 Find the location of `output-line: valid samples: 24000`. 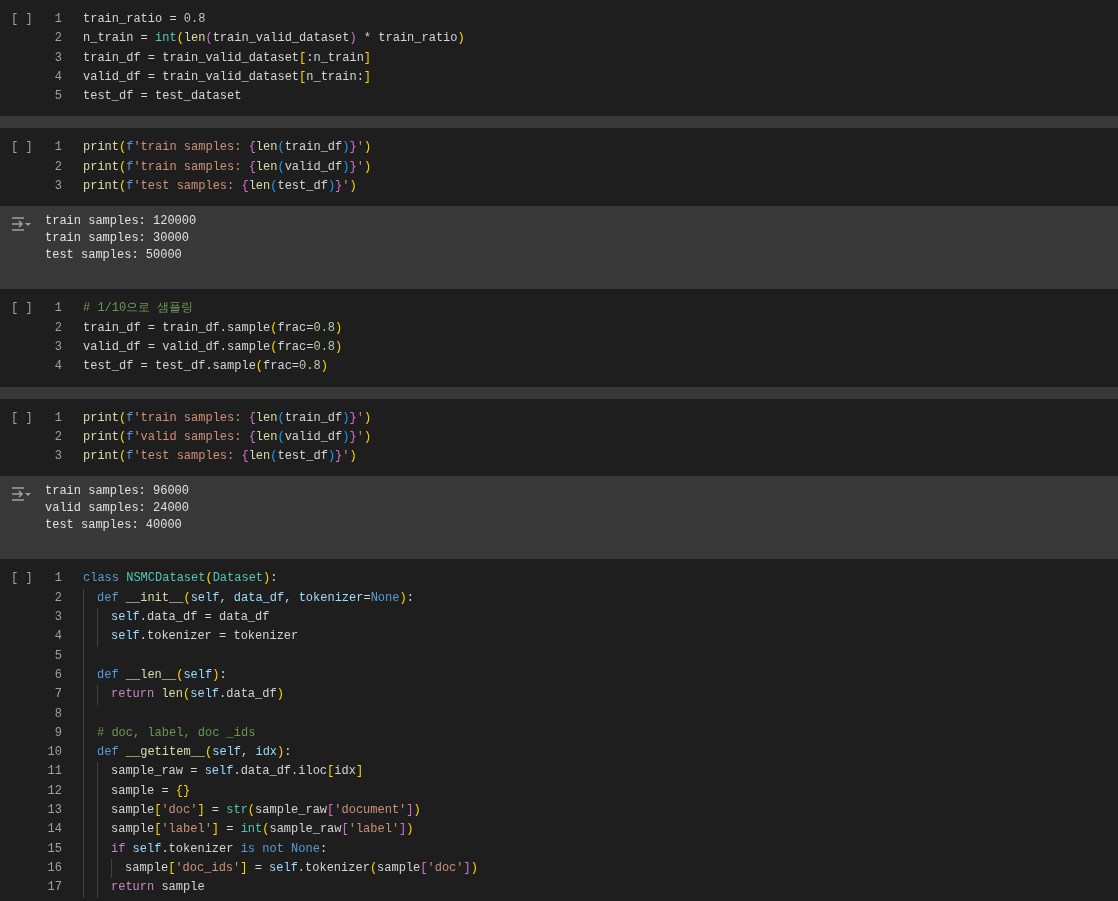

output-line: valid samples: 24000 is located at coordinates (117, 509).